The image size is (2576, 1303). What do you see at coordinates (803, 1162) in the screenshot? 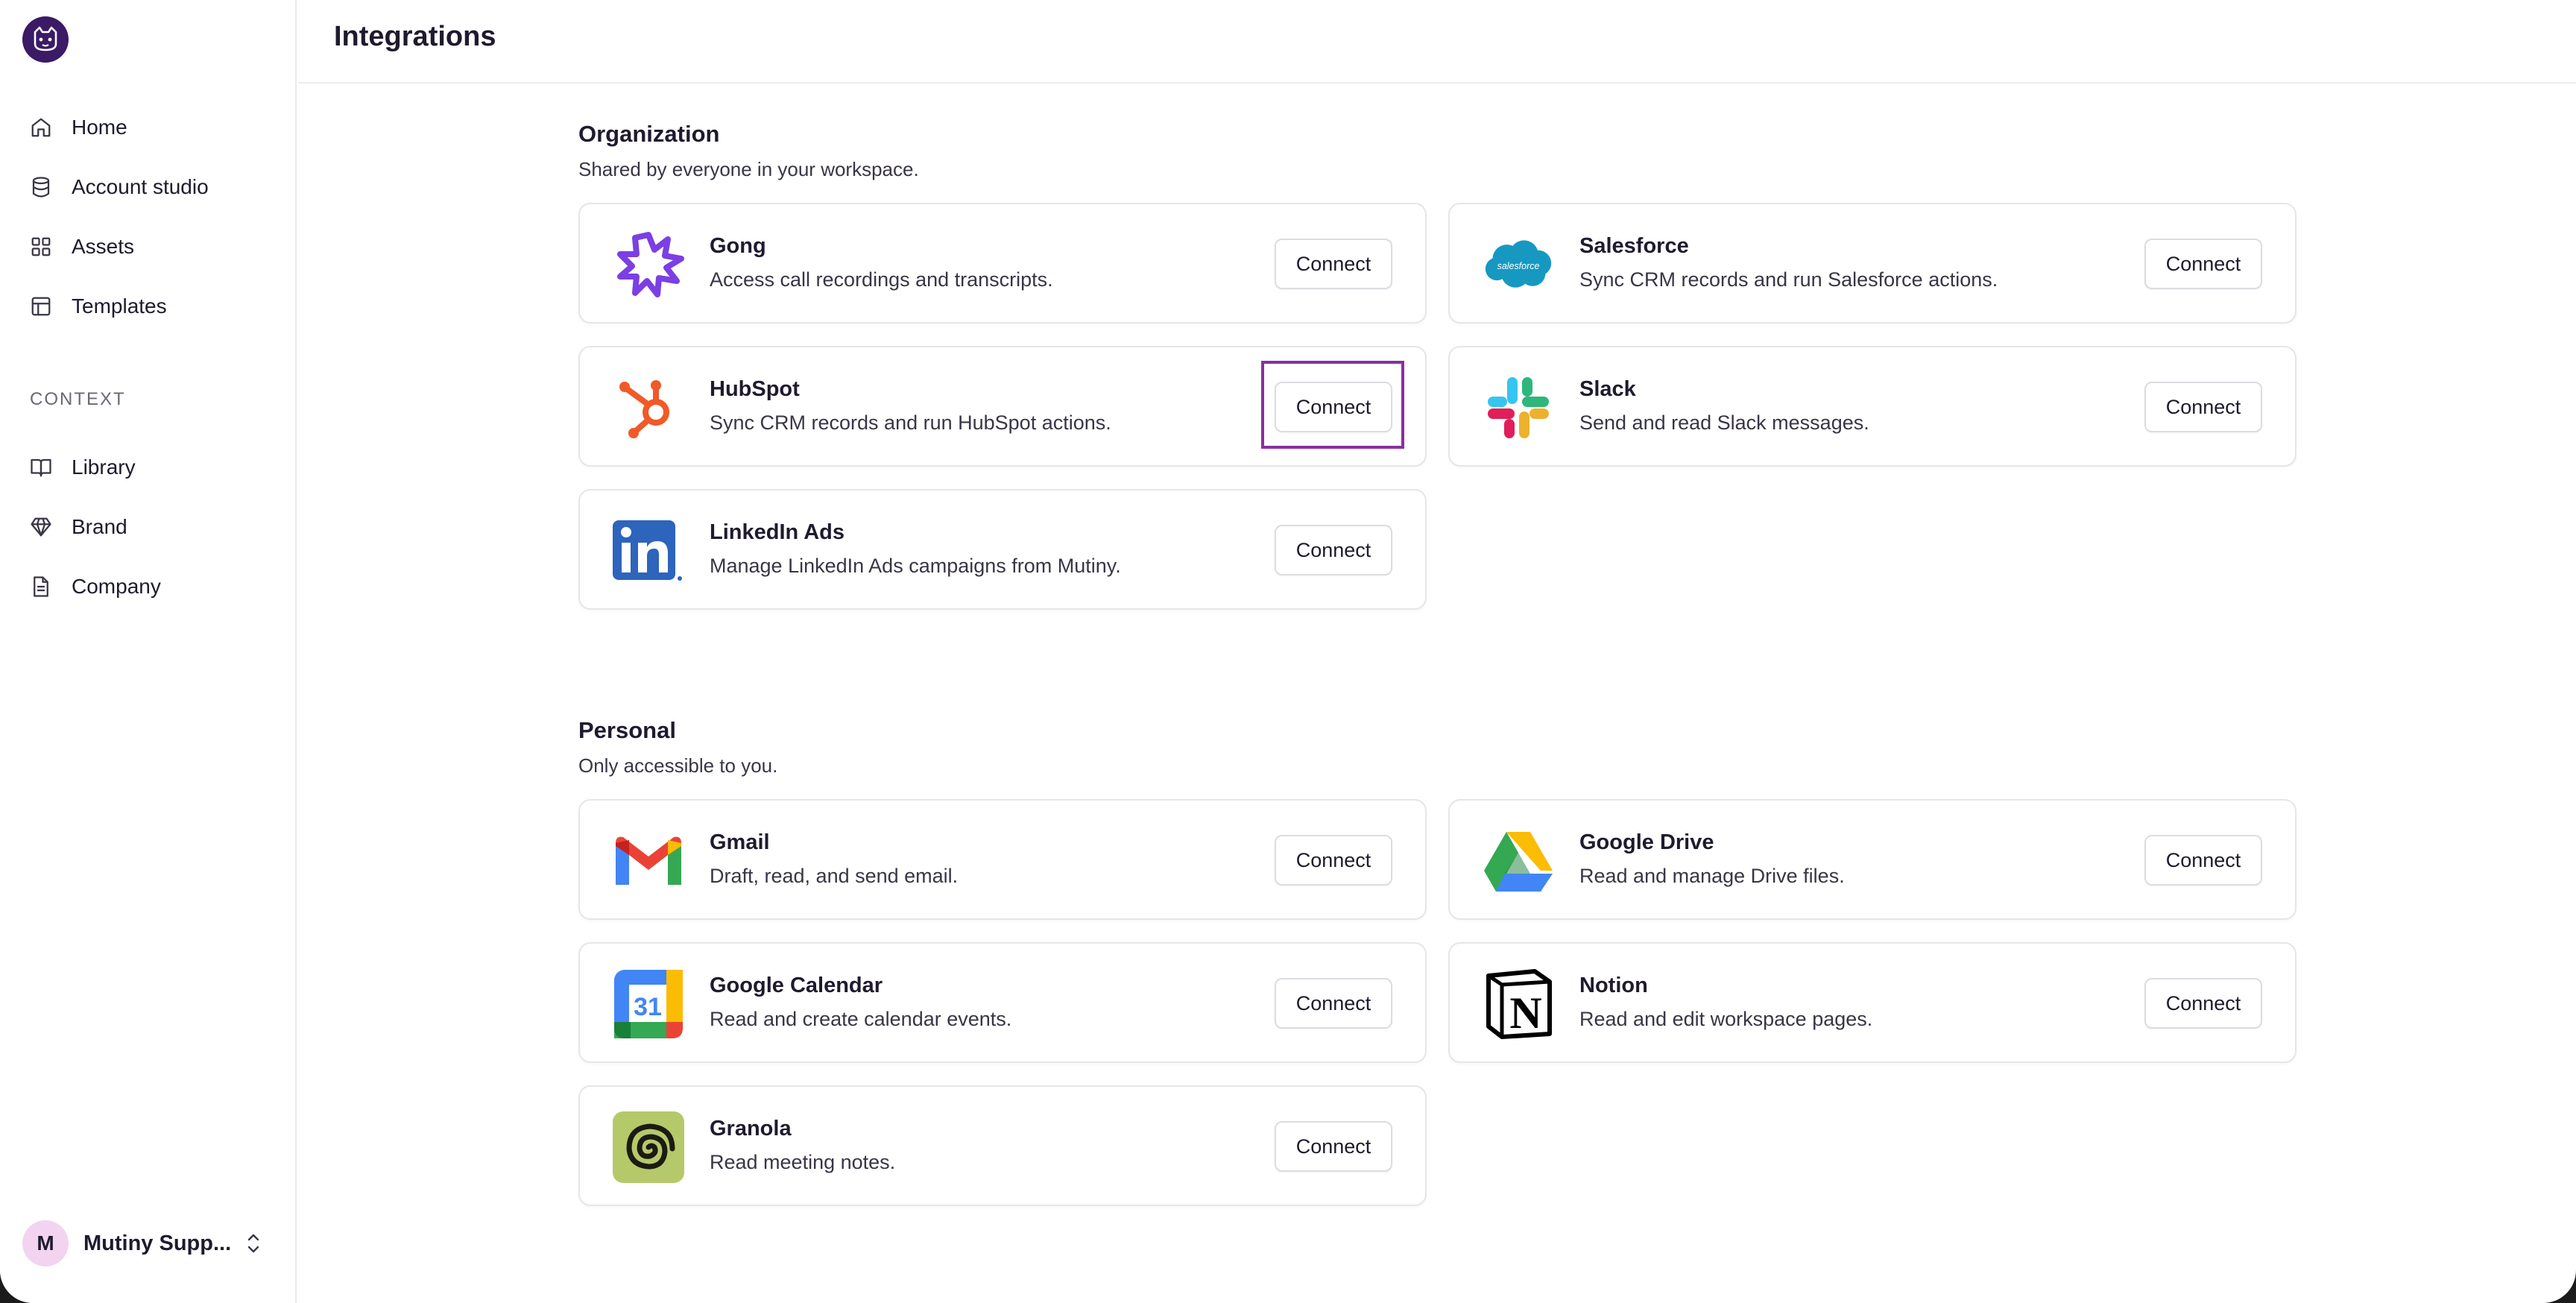
I see `integration-description: Read meeting notes.` at bounding box center [803, 1162].